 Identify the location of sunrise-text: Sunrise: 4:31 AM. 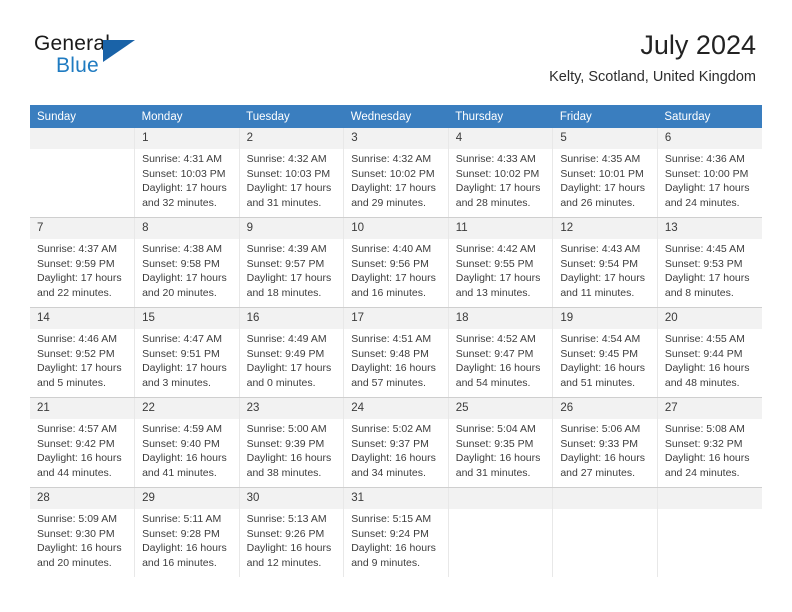
(182, 159).